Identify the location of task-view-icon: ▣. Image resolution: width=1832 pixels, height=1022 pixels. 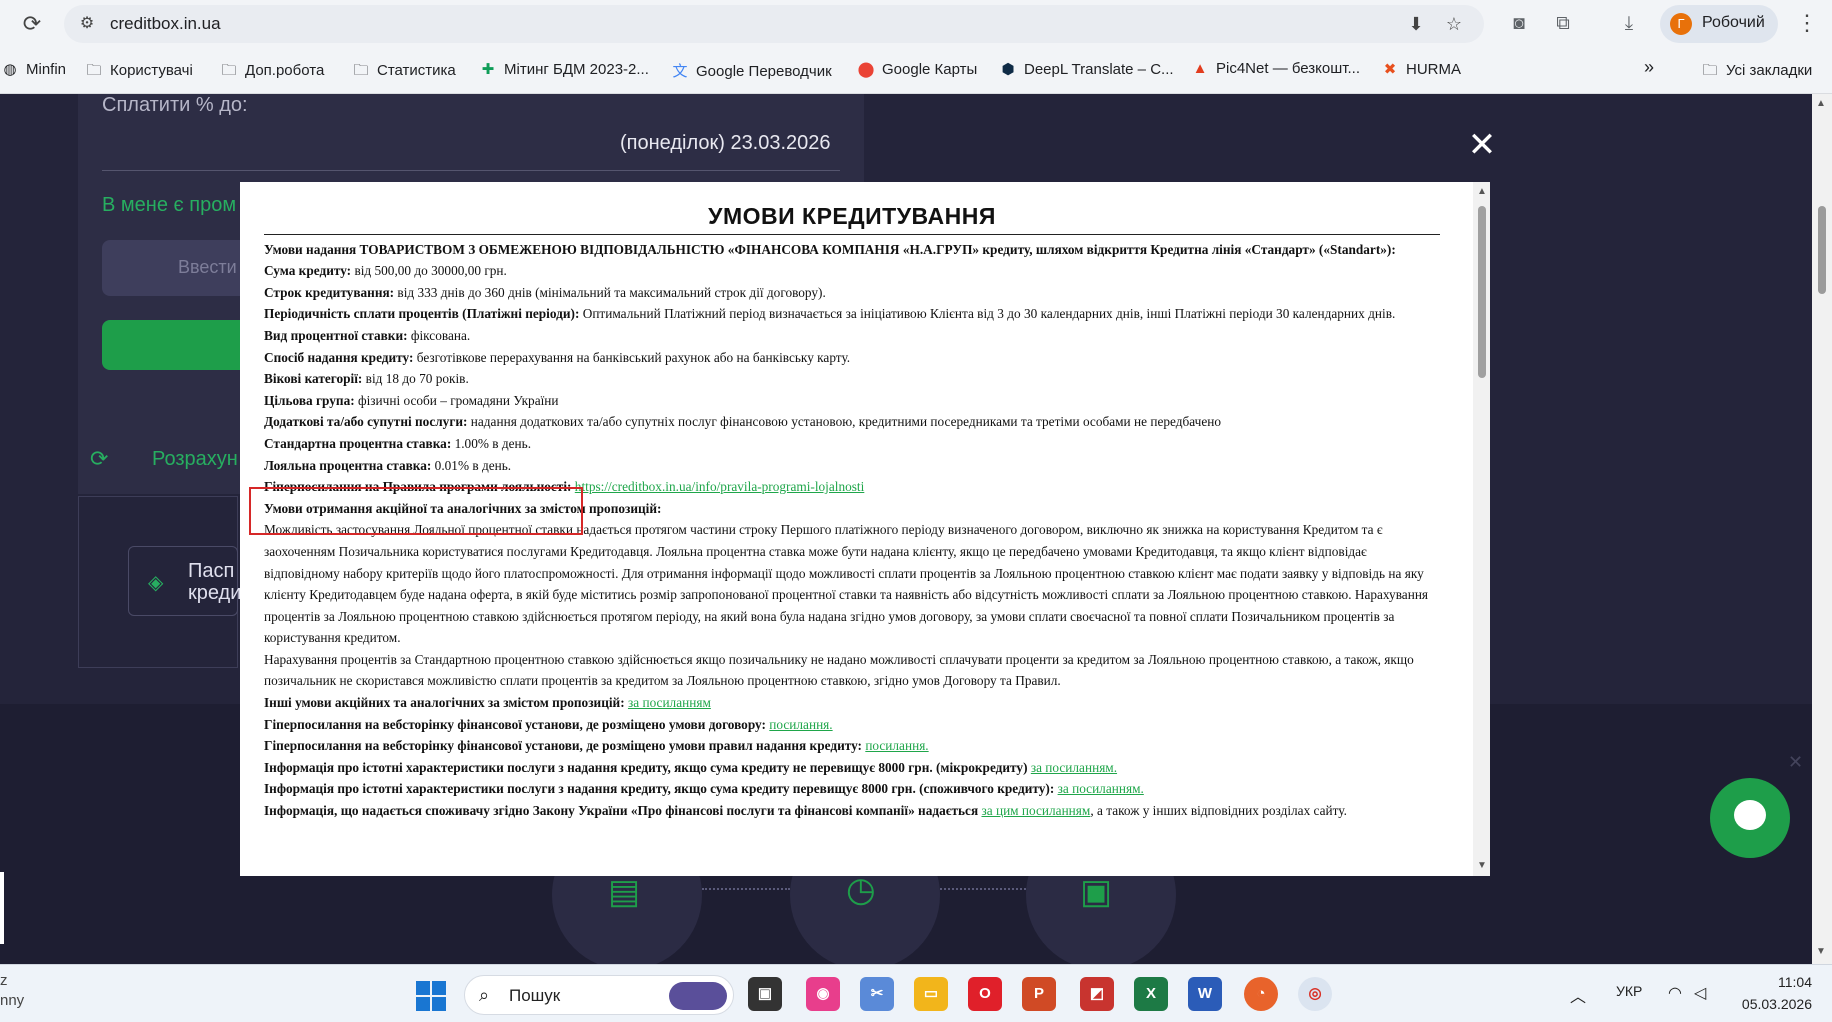
(765, 994).